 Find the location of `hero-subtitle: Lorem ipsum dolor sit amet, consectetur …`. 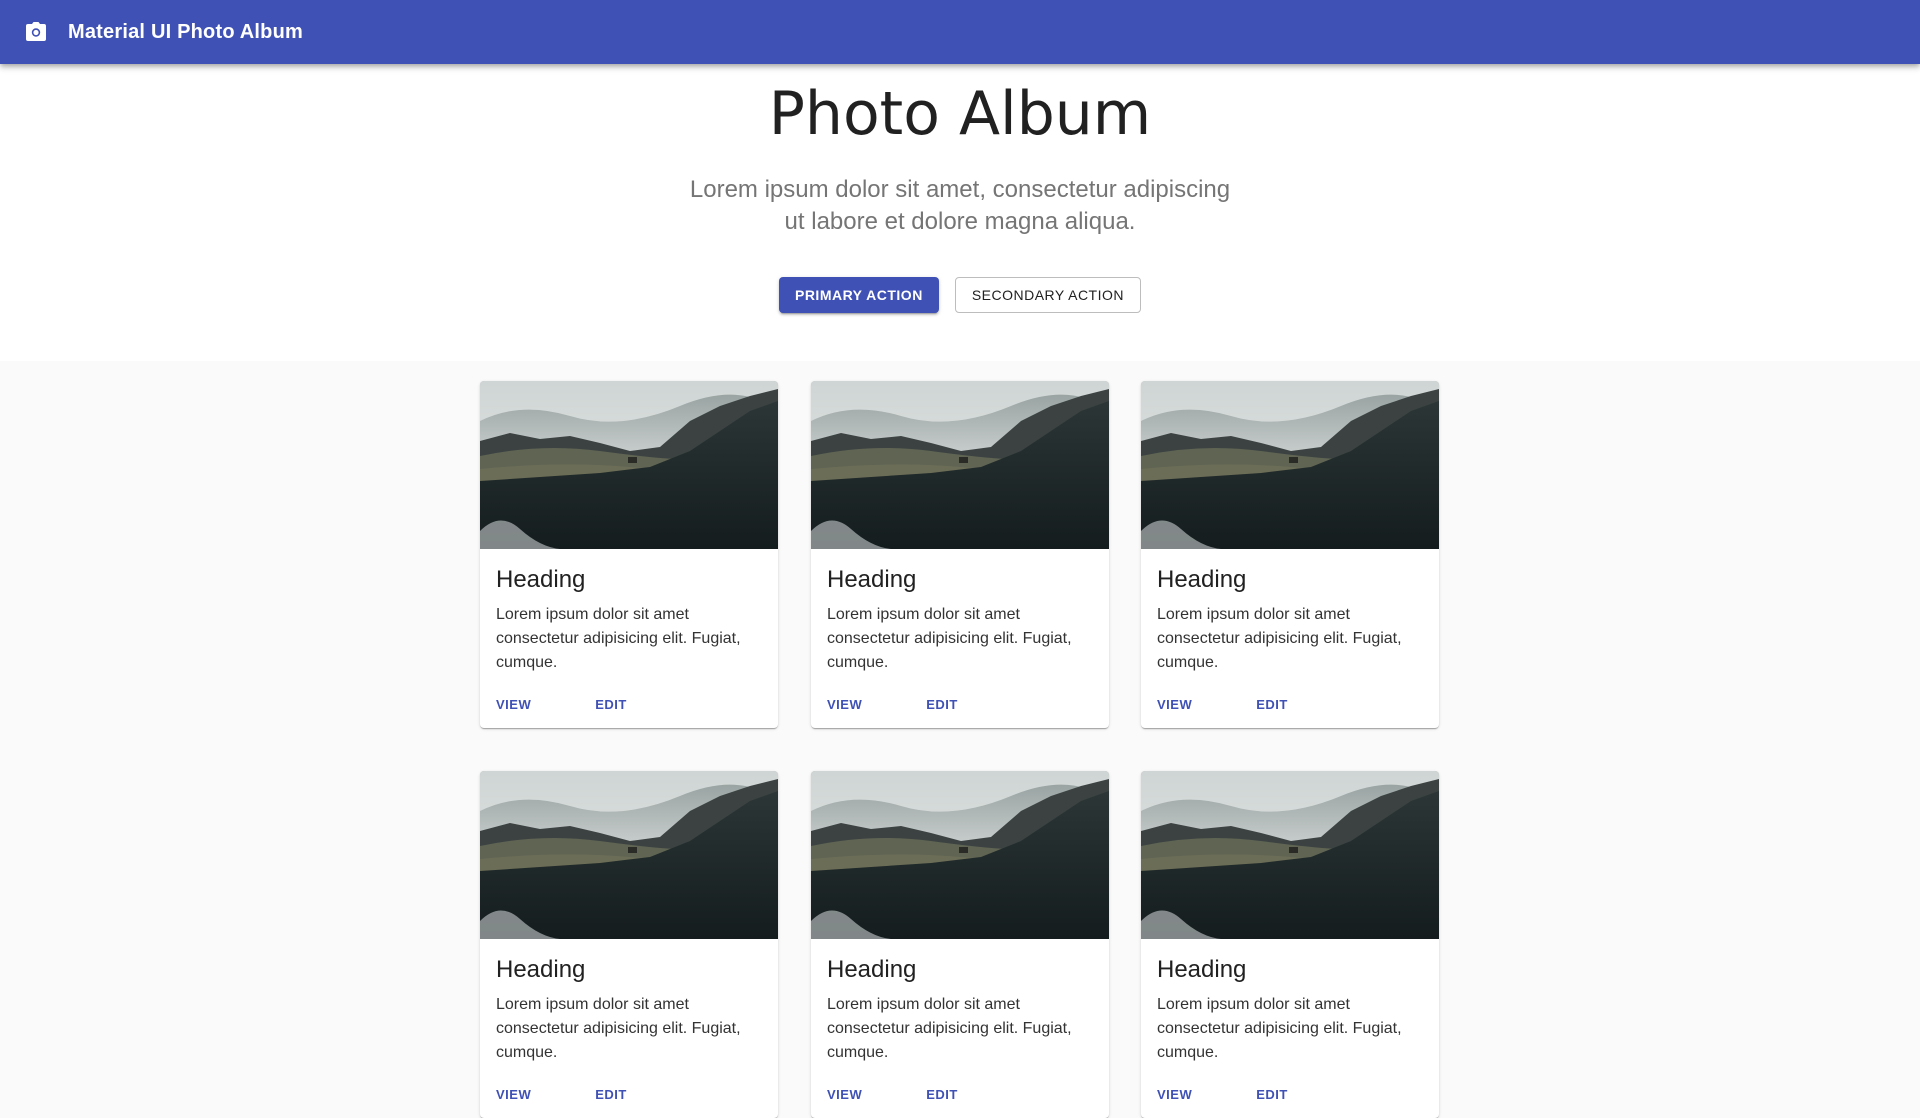

hero-subtitle: Lorem ipsum dolor sit amet, consectetur … is located at coordinates (960, 206).